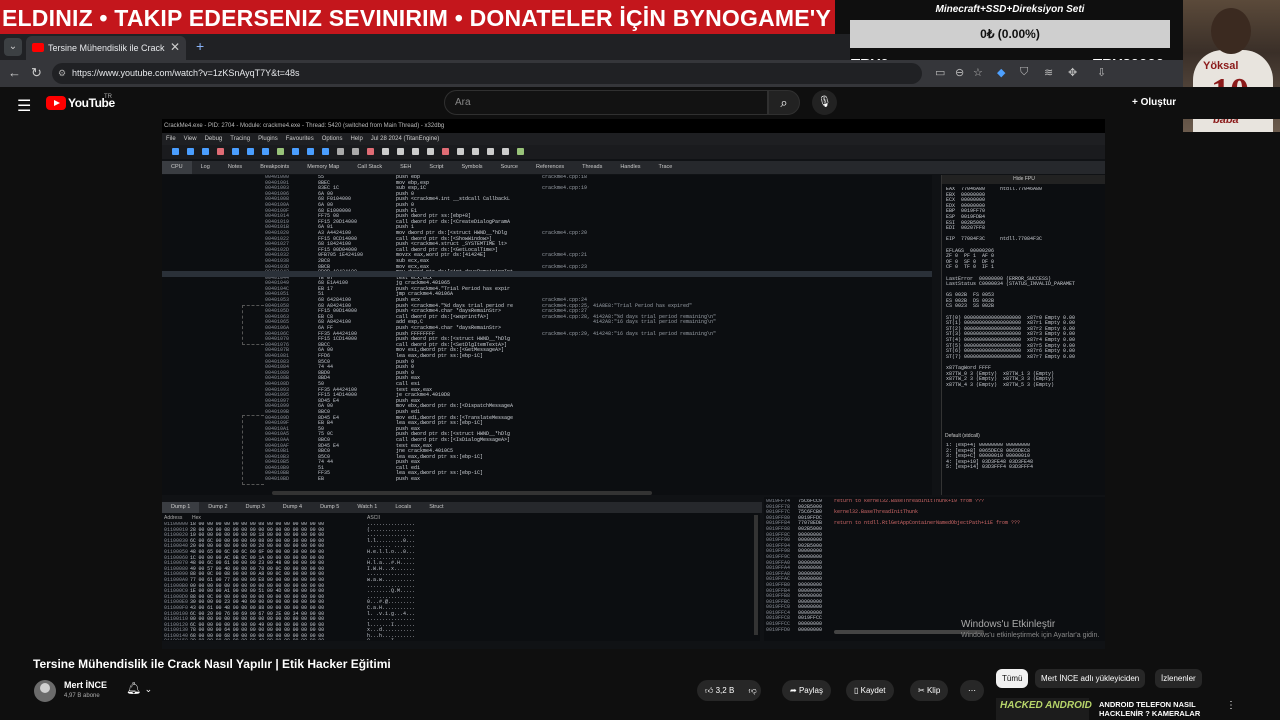 Image resolution: width=1280 pixels, height=720 pixels. I want to click on debugger-tab: Trace, so click(666, 167).